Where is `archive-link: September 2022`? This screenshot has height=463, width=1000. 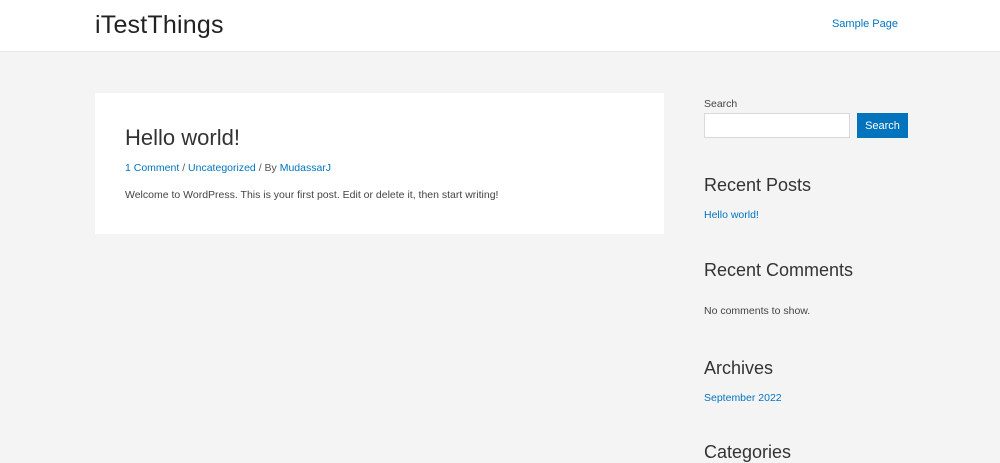
archive-link: September 2022 is located at coordinates (743, 398).